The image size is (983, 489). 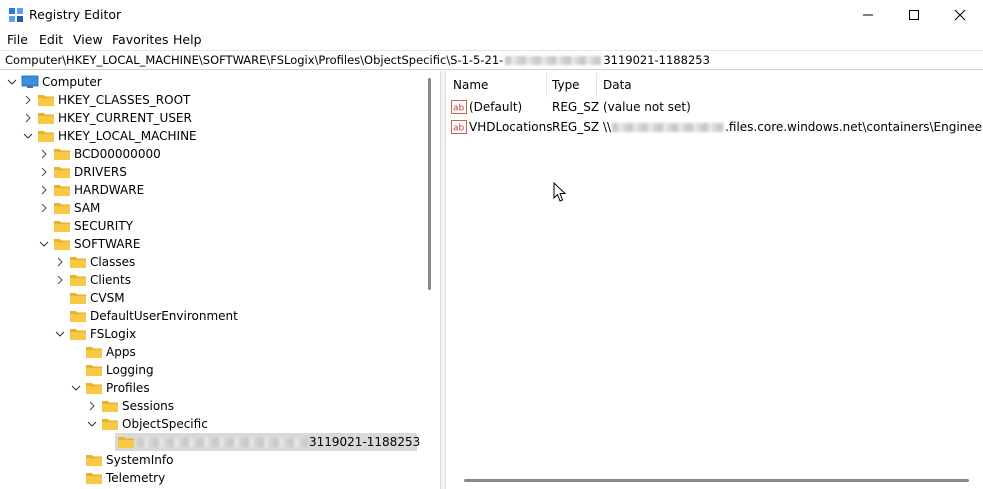 What do you see at coordinates (429, 184) in the screenshot?
I see `tree-scrollbar` at bounding box center [429, 184].